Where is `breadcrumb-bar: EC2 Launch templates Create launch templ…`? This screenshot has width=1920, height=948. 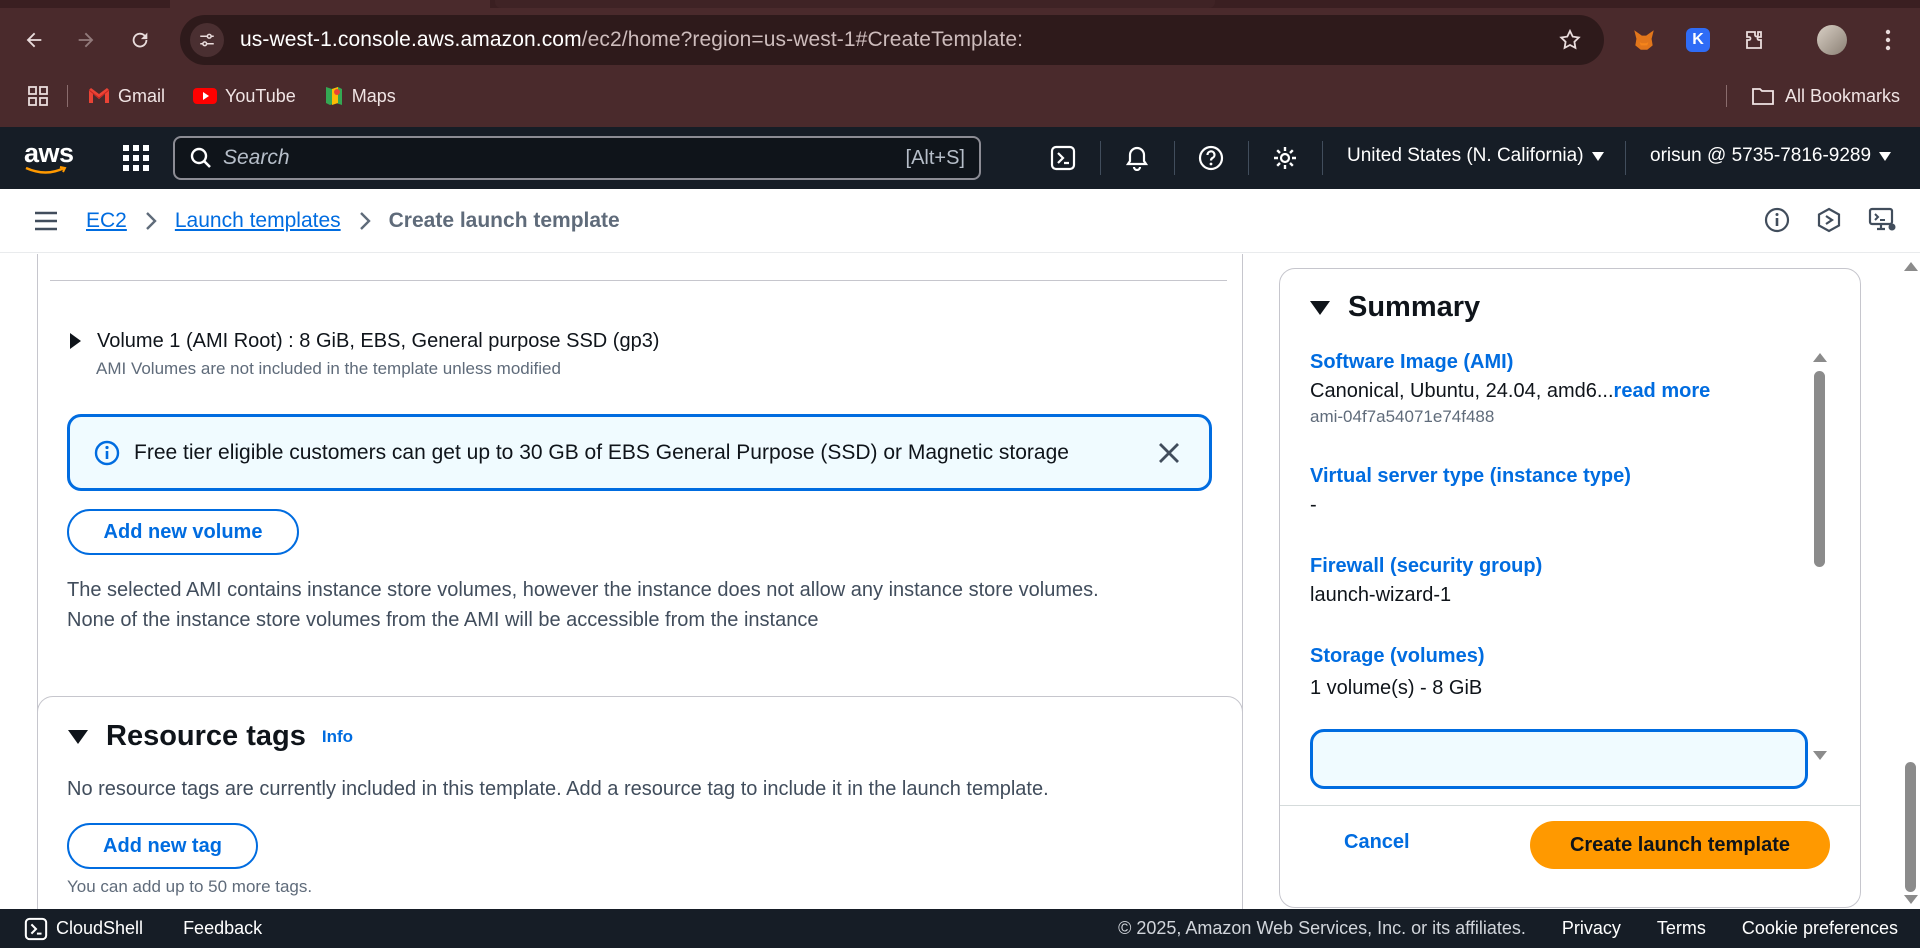 breadcrumb-bar: EC2 Launch templates Create launch templ… is located at coordinates (960, 221).